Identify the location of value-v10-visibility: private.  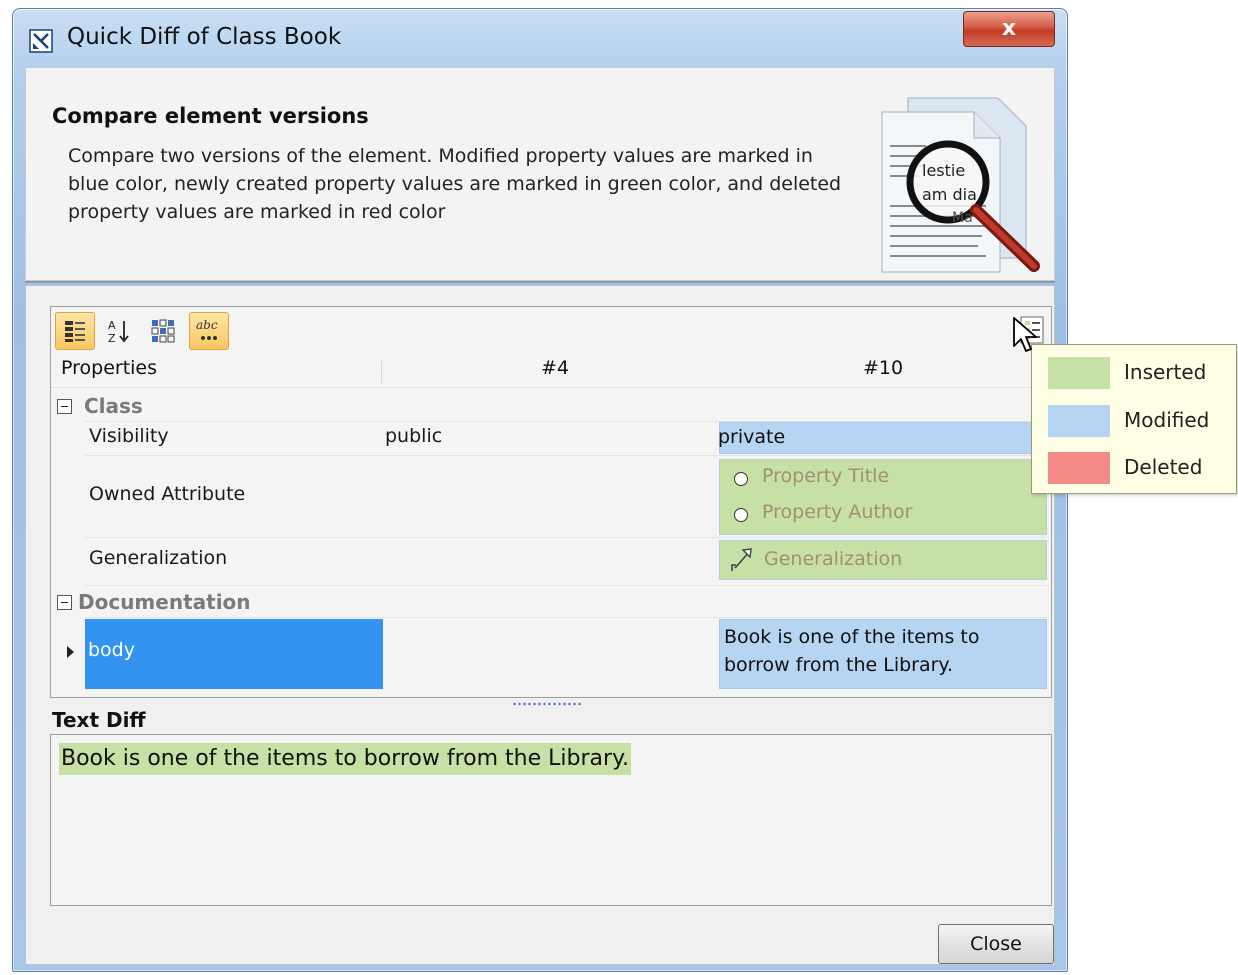
(882, 438).